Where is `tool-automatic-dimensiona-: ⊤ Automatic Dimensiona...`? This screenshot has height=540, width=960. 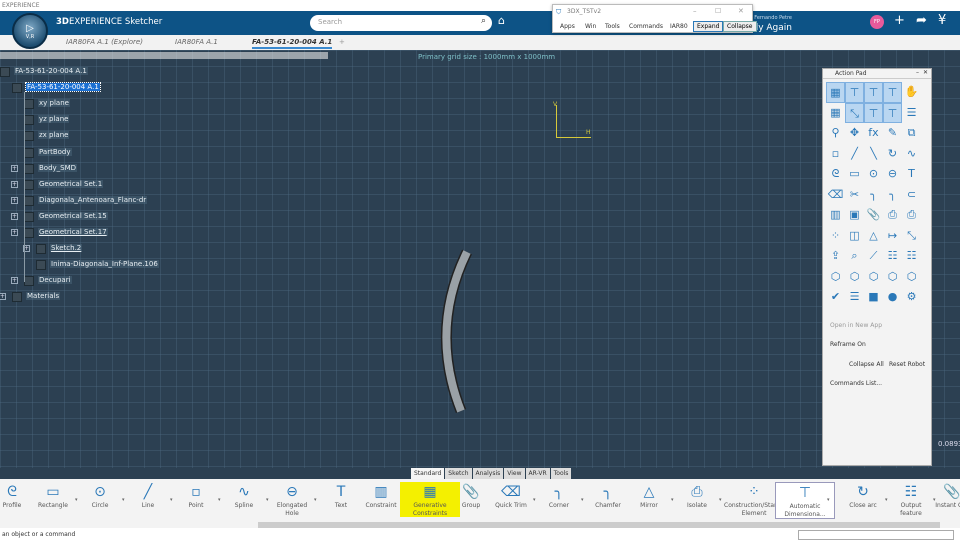 tool-automatic-dimensiona-: ⊤ Automatic Dimensiona... is located at coordinates (805, 500).